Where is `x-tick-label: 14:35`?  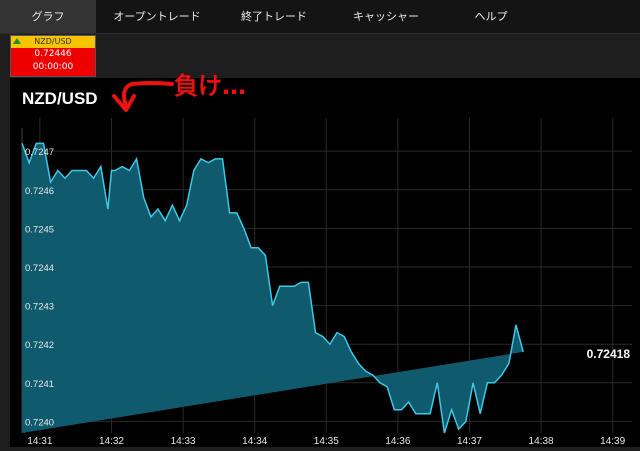 x-tick-label: 14:35 is located at coordinates (326, 441).